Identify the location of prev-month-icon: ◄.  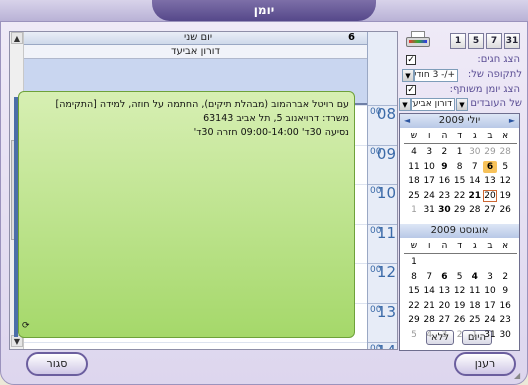
(407, 121).